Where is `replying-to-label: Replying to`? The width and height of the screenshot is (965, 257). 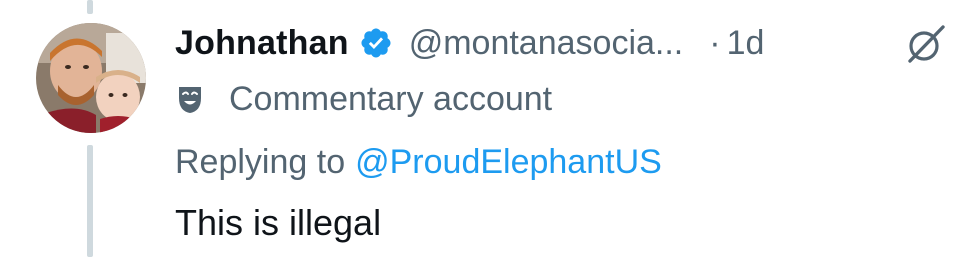 replying-to-label: Replying to is located at coordinates (260, 161).